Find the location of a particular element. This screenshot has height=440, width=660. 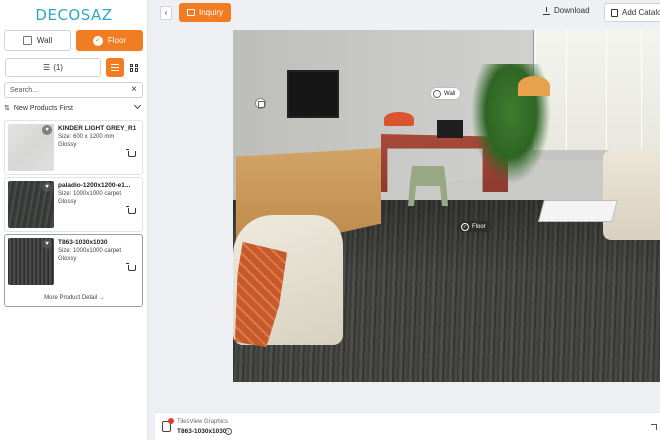

add-catalog-button: Add Catalo is located at coordinates (632, 12).